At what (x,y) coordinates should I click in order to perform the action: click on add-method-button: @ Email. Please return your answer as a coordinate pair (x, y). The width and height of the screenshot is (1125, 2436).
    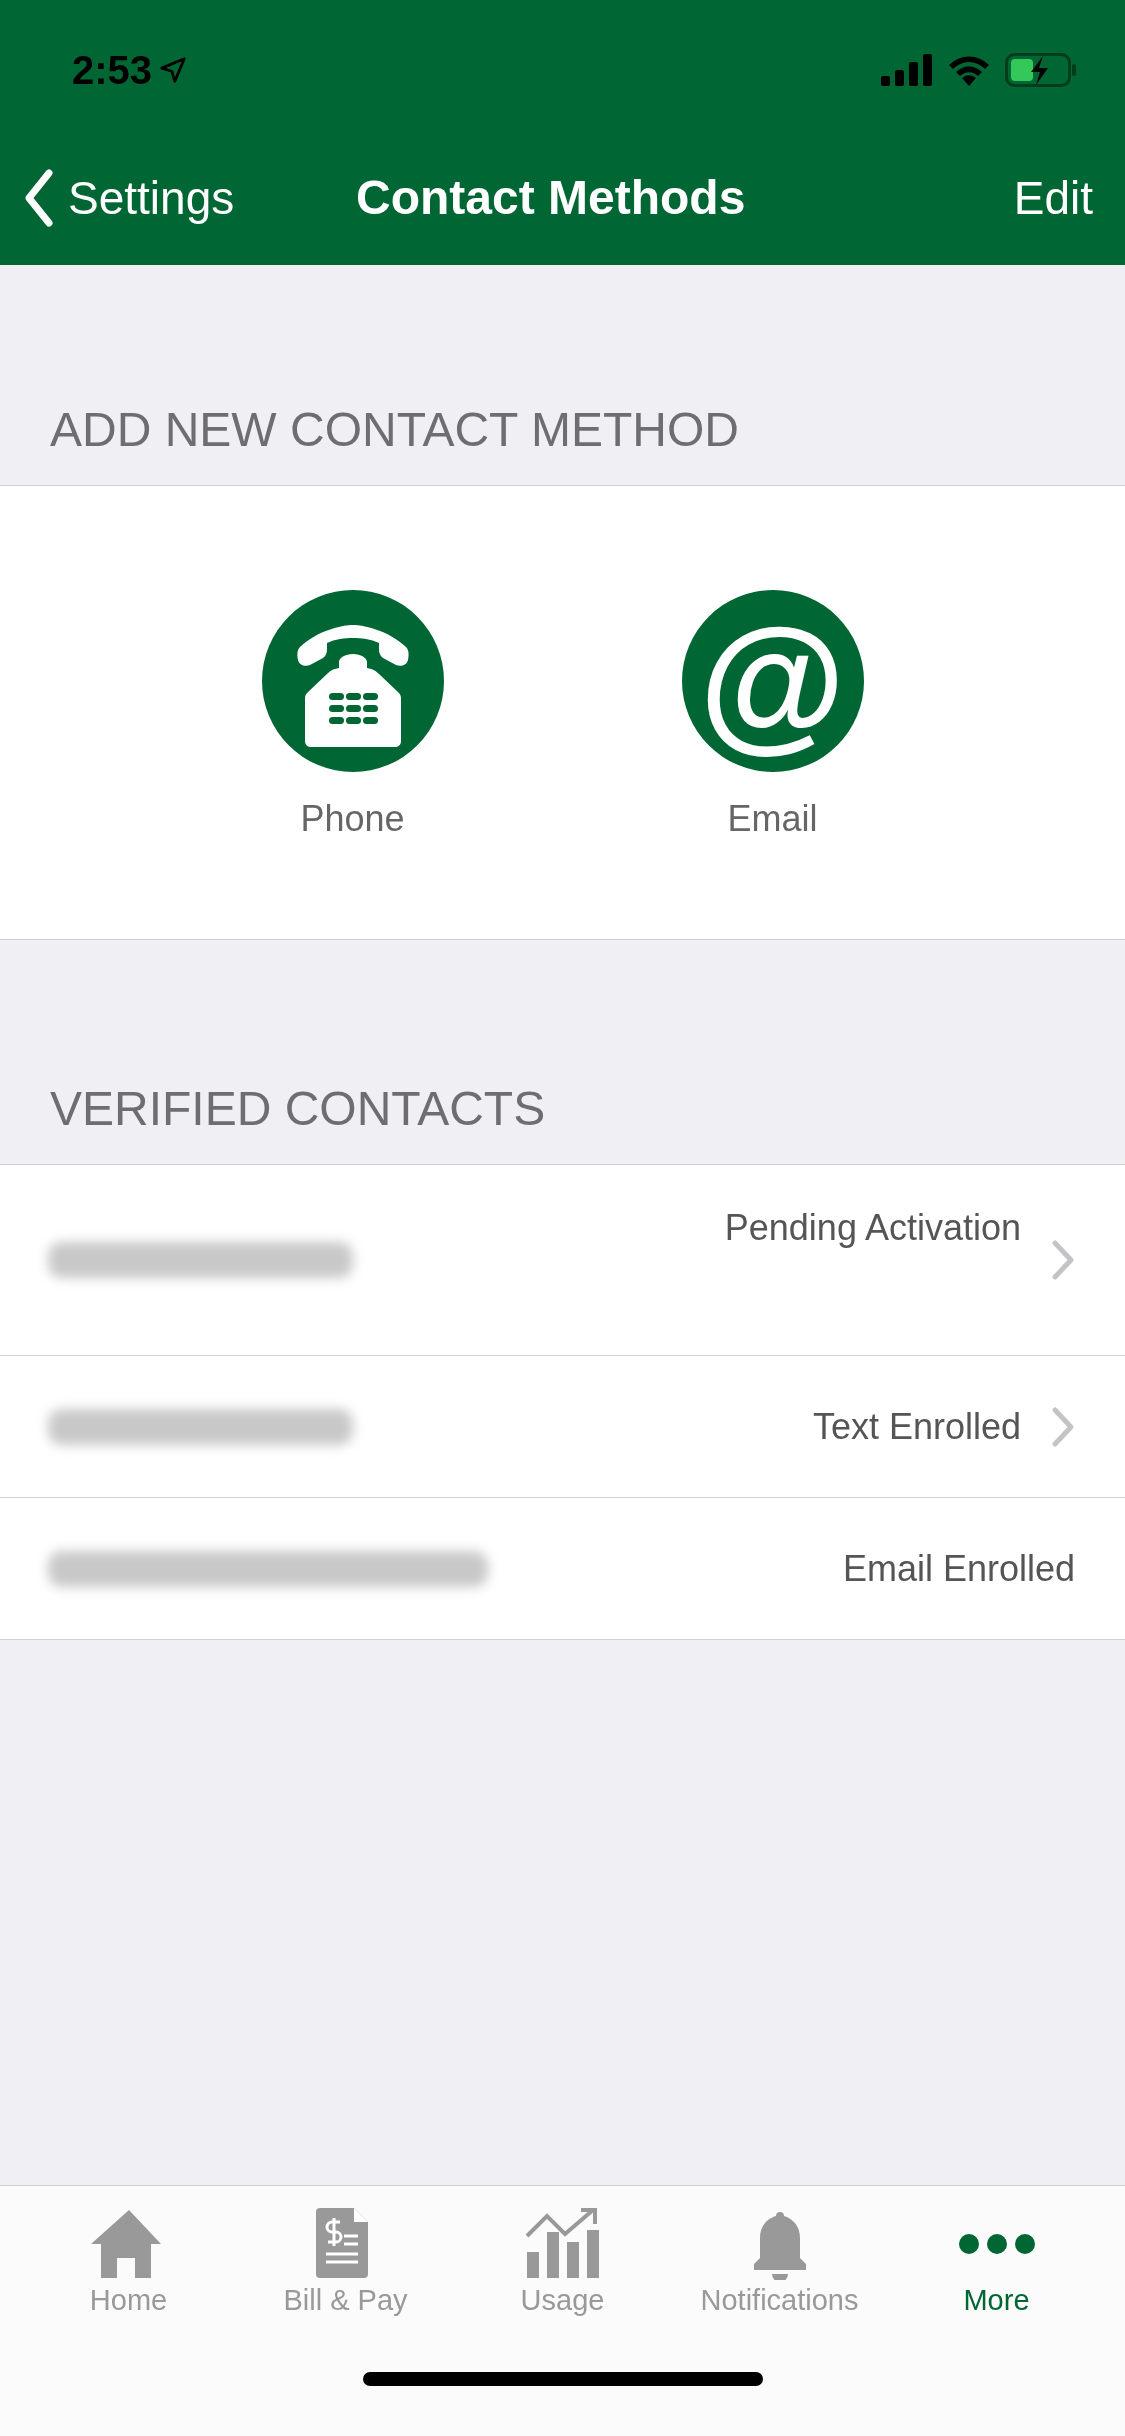
    Looking at the image, I should click on (772, 715).